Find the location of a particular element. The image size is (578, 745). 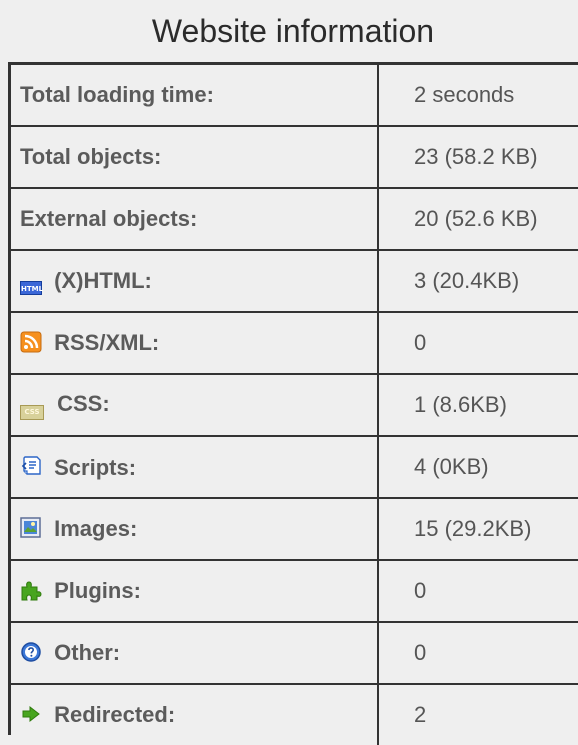

row-value-cell: 3 (20.4KB) is located at coordinates (478, 281).